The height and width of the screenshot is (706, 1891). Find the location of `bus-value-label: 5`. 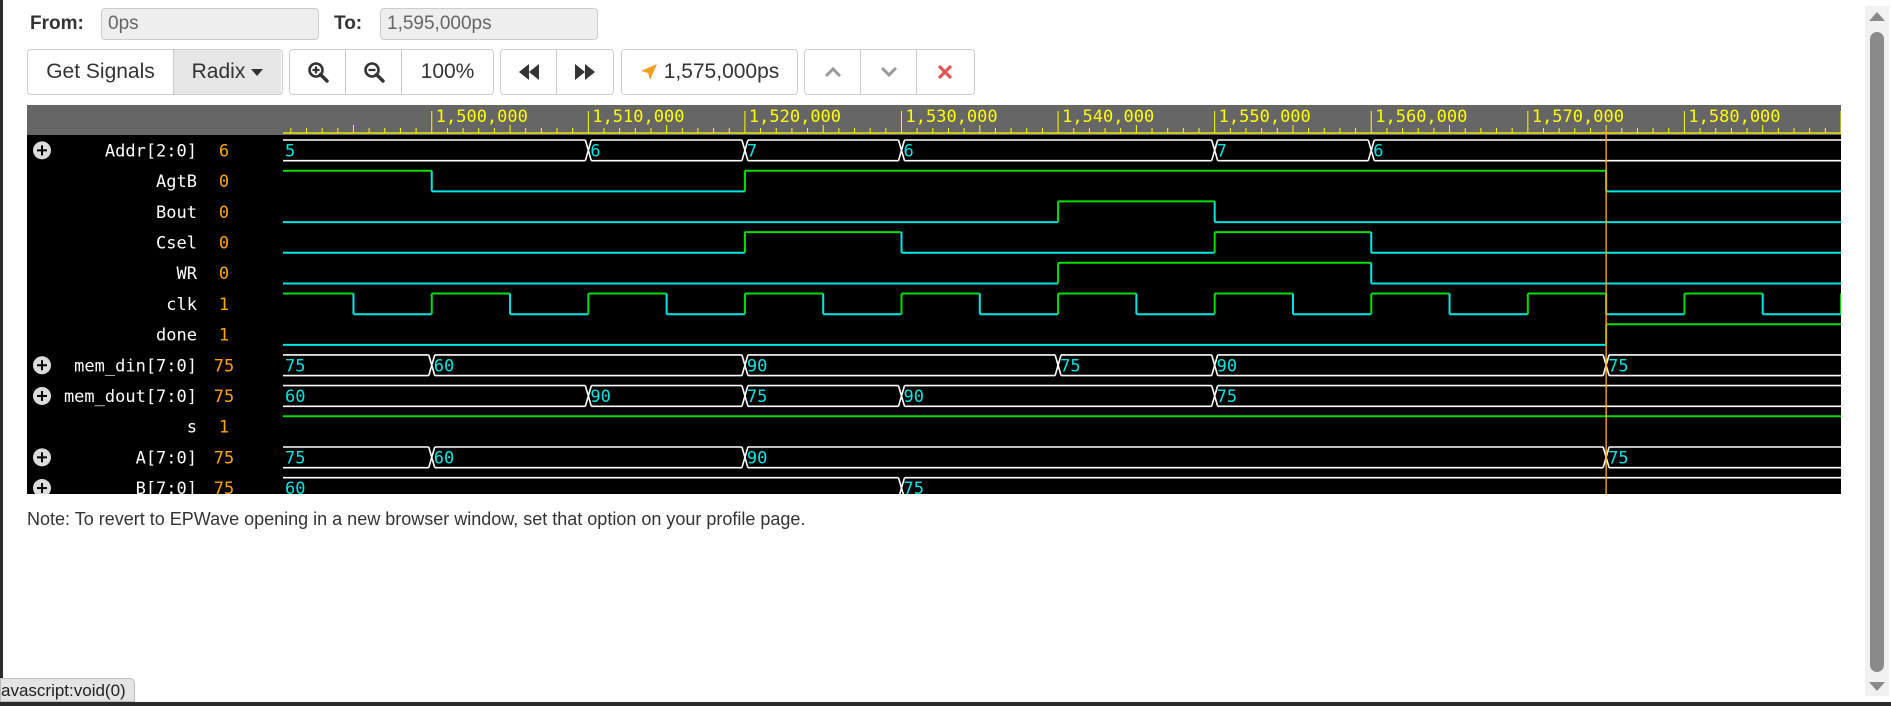

bus-value-label: 5 is located at coordinates (290, 151).